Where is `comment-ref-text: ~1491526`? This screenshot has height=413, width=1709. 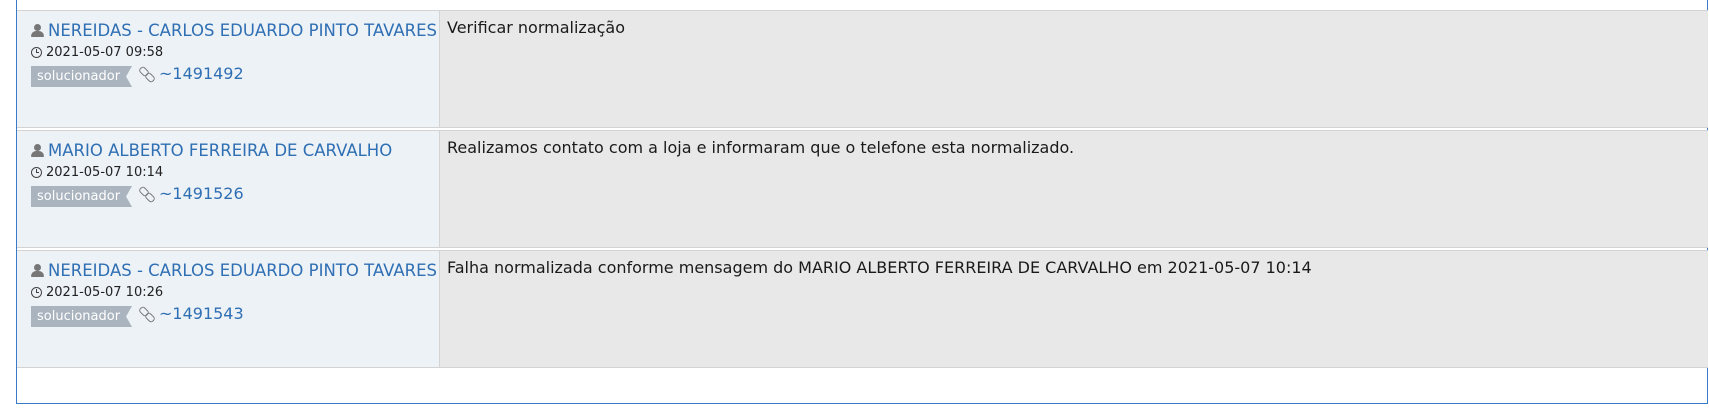 comment-ref-text: ~1491526 is located at coordinates (201, 193).